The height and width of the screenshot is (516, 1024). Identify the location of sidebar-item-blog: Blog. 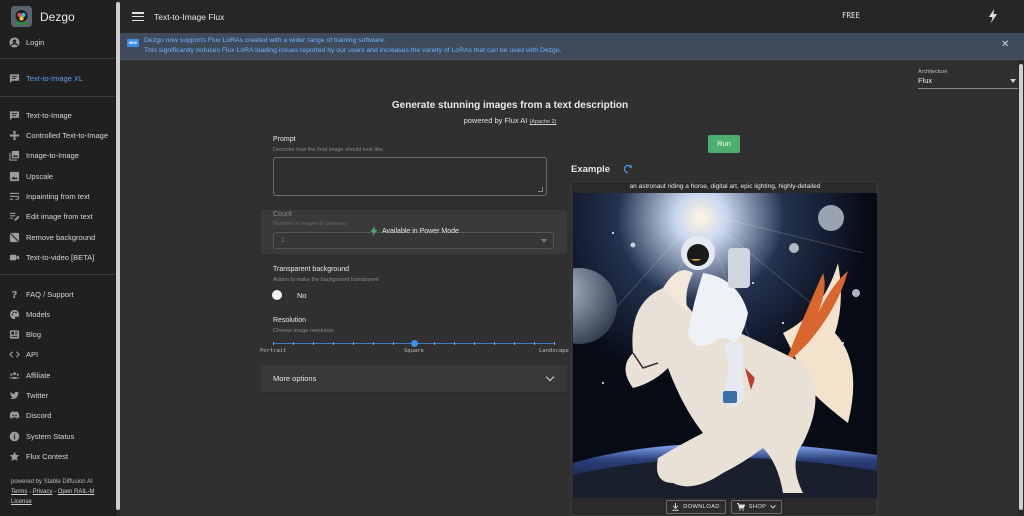
(58, 334).